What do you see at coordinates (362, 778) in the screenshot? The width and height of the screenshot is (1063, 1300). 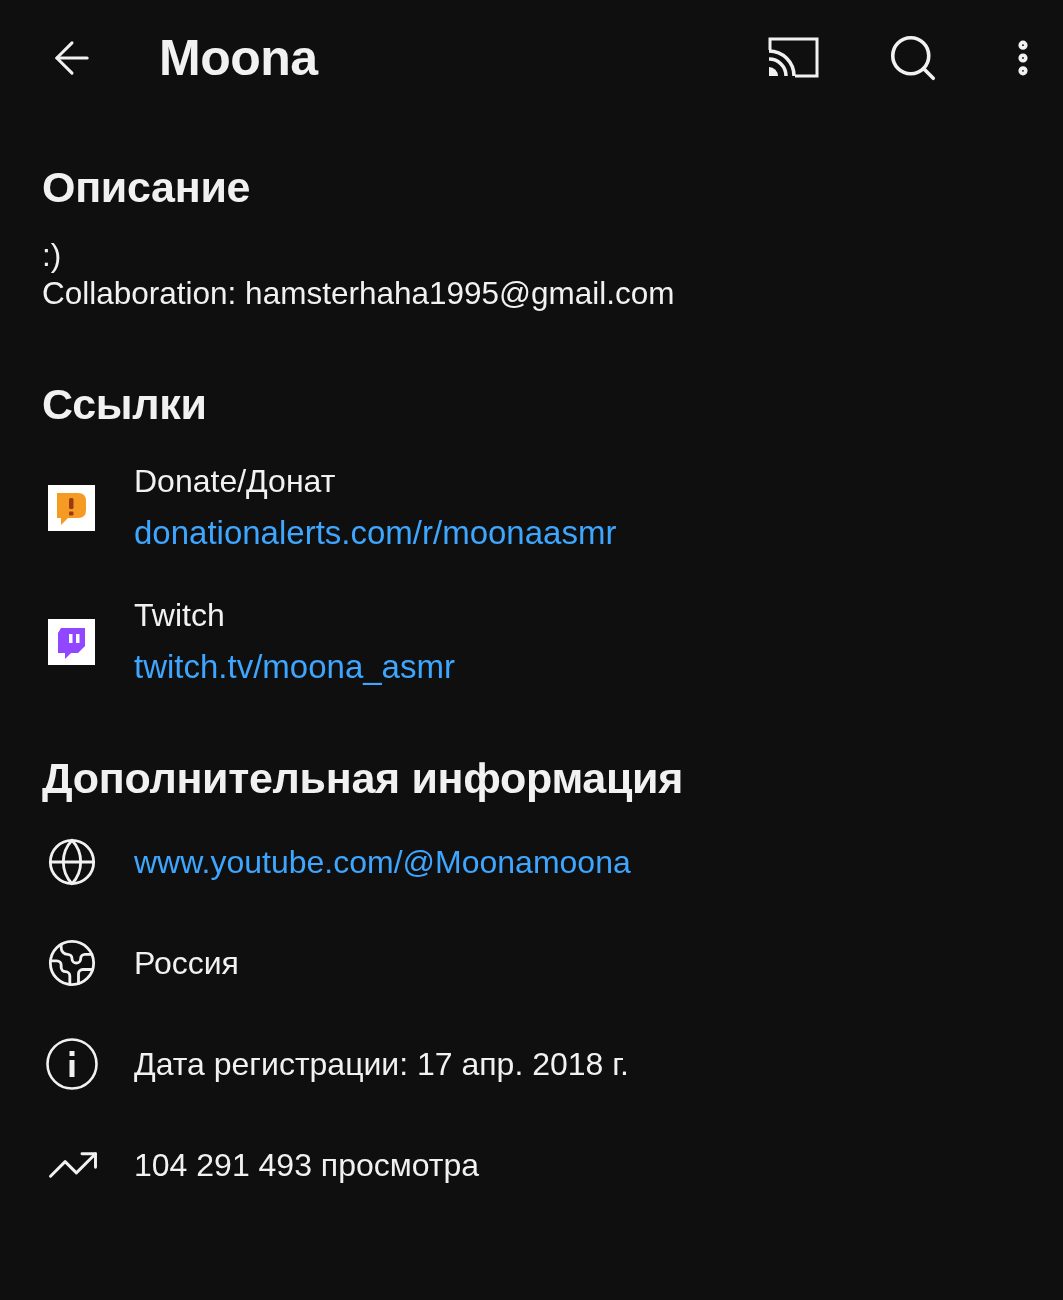 I see `section-heading: Дополнительная информация` at bounding box center [362, 778].